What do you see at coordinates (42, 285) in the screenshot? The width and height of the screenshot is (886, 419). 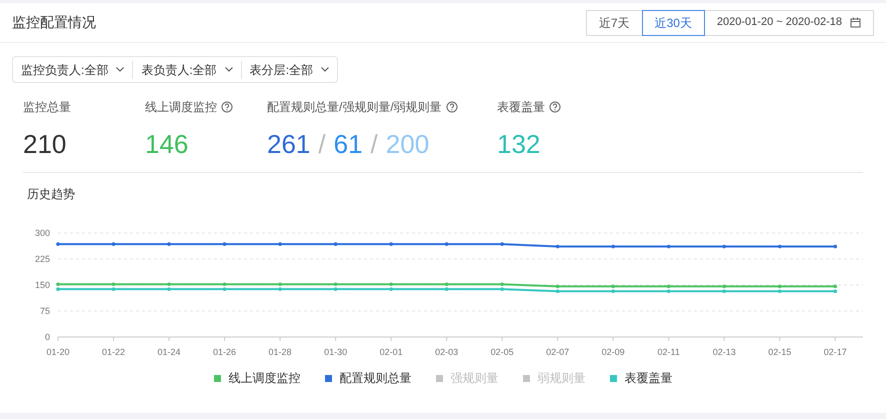 I see `y-tick-label: 150` at bounding box center [42, 285].